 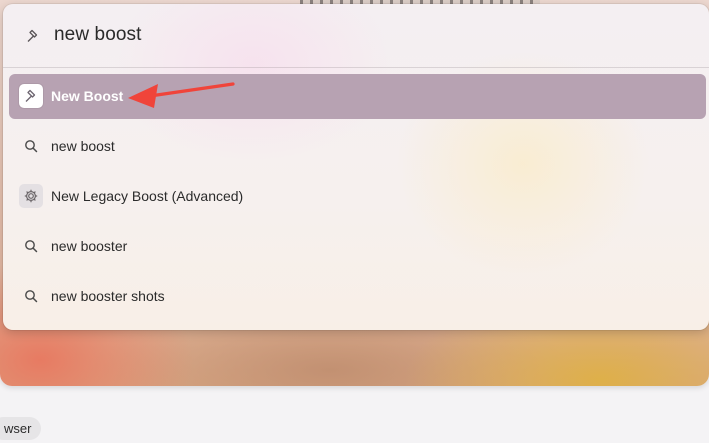 I want to click on search-bar: new boost, so click(x=356, y=36).